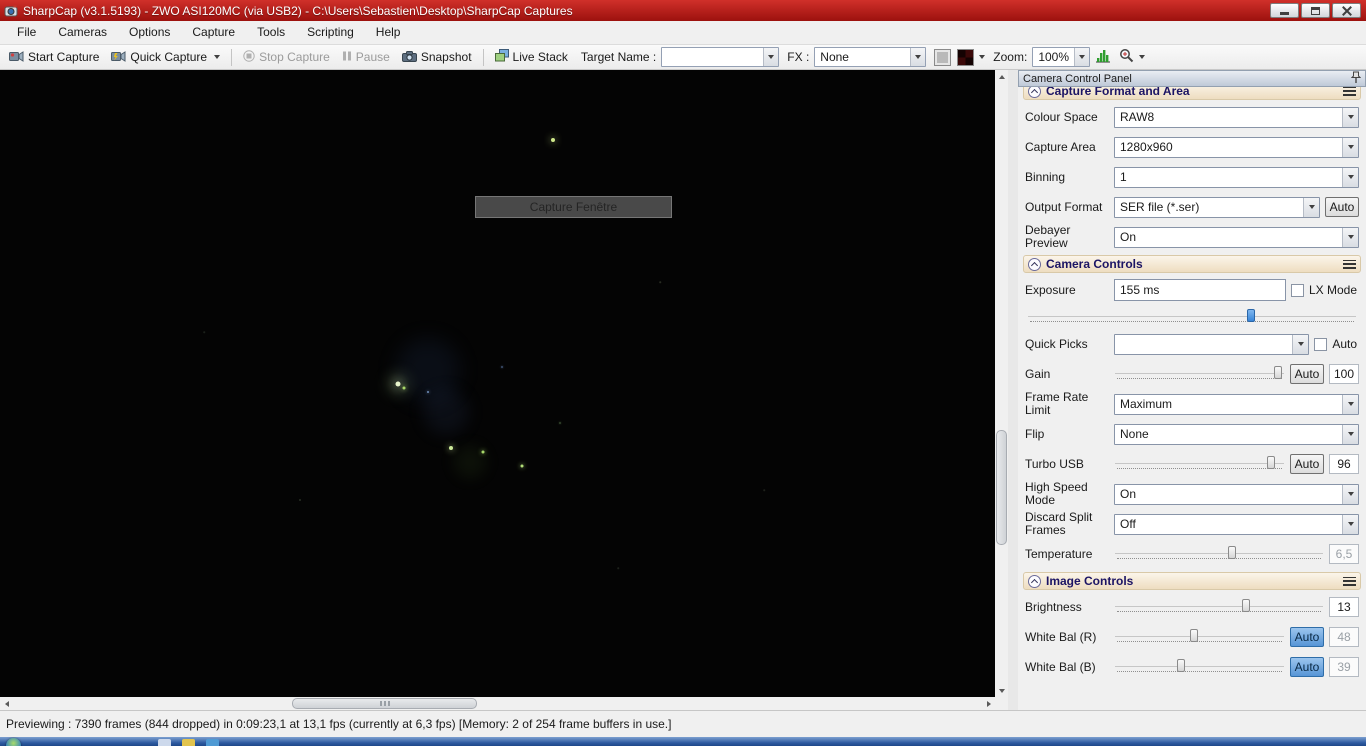 This screenshot has width=1366, height=746. What do you see at coordinates (6, 703) in the screenshot?
I see `scroll-left-button` at bounding box center [6, 703].